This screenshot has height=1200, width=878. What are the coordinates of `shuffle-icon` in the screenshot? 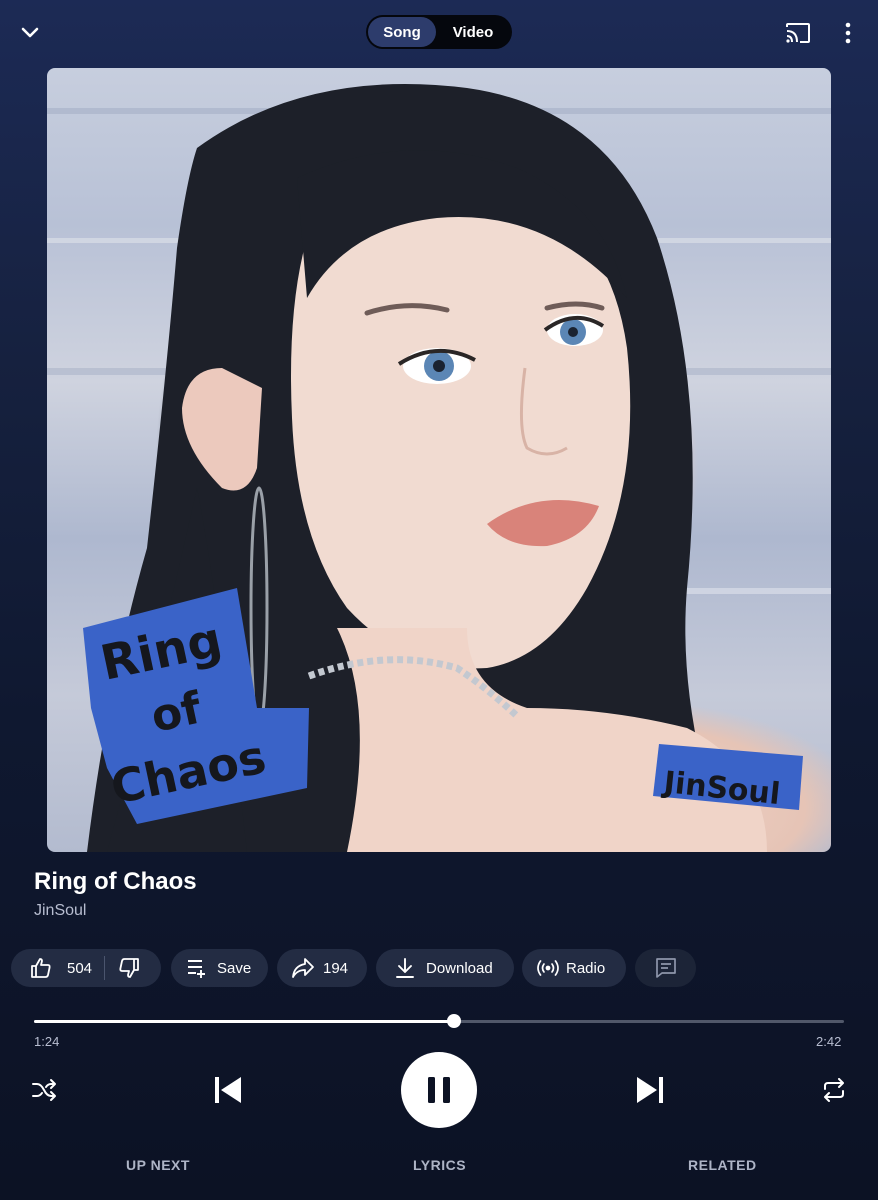 It's located at (44, 1090).